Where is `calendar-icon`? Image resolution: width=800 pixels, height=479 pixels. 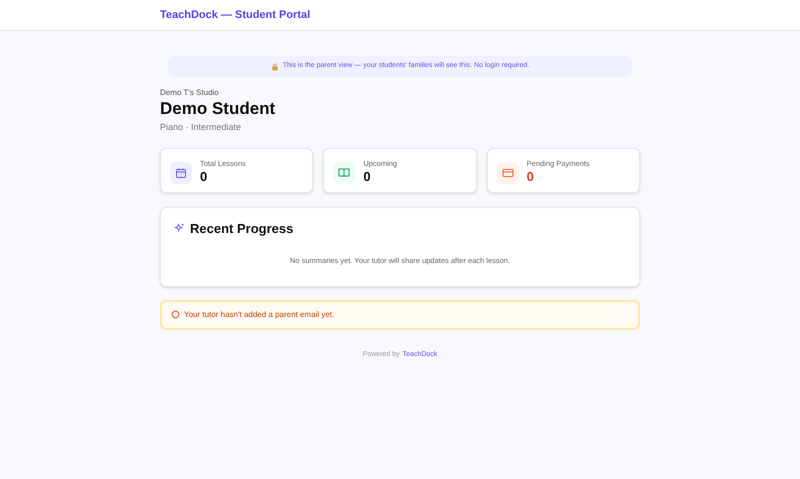 calendar-icon is located at coordinates (181, 172).